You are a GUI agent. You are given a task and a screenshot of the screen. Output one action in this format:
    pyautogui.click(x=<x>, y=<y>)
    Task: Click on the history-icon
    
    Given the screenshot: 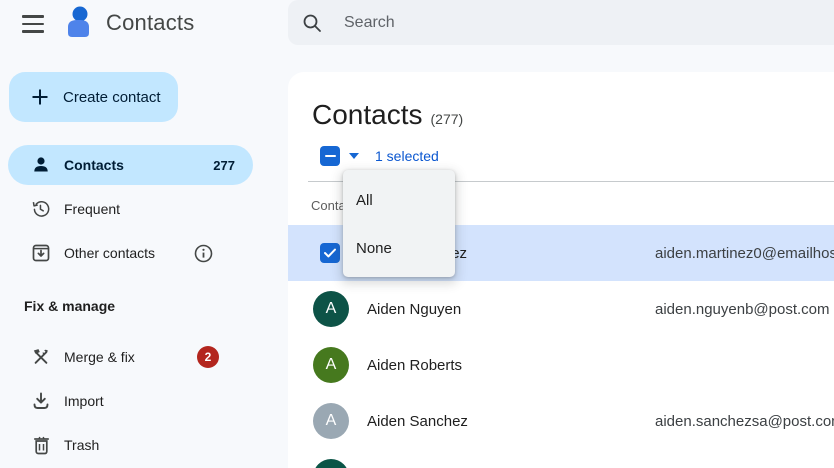 What is the action you would take?
    pyautogui.click(x=41, y=209)
    